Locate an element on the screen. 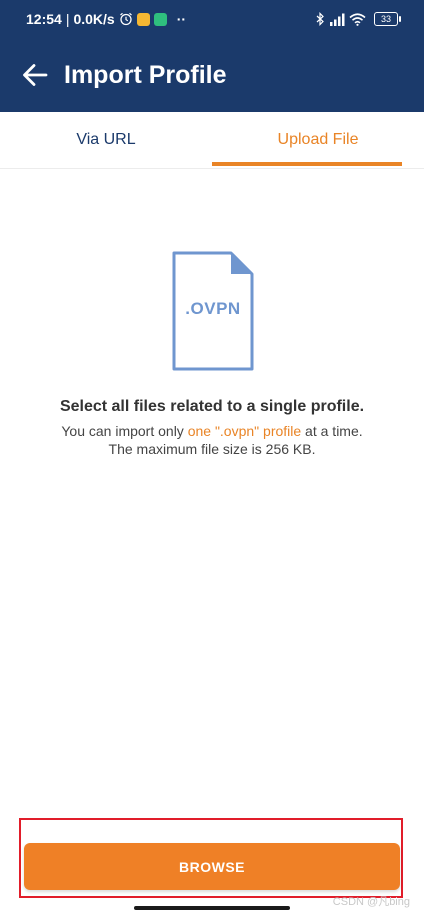  browse-button-label: BROWSE is located at coordinates (212, 866).